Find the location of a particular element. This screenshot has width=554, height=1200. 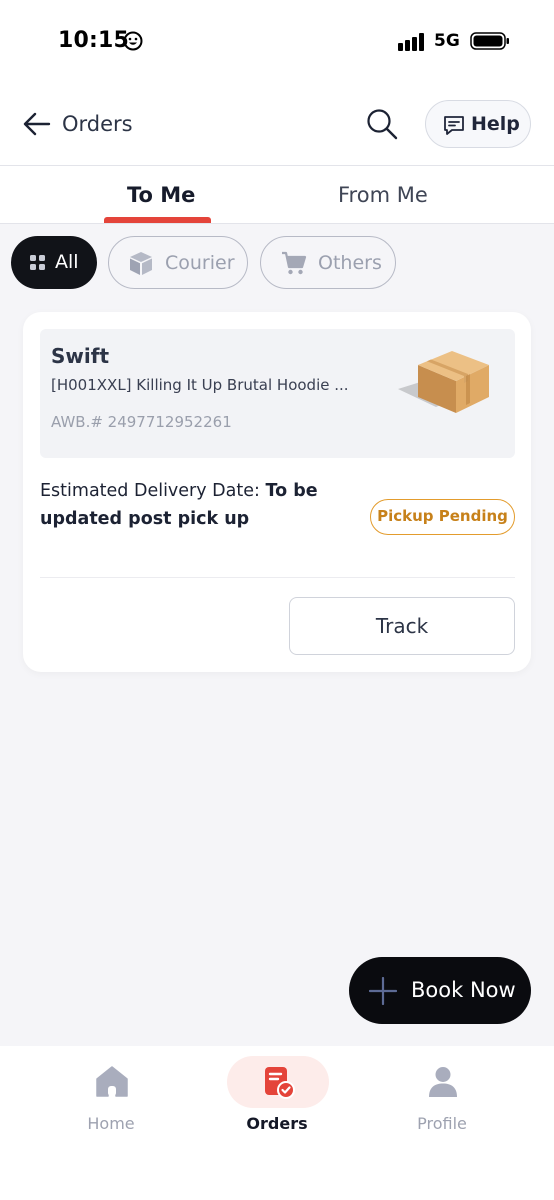

filter-label-courier: Courier is located at coordinates (200, 263).